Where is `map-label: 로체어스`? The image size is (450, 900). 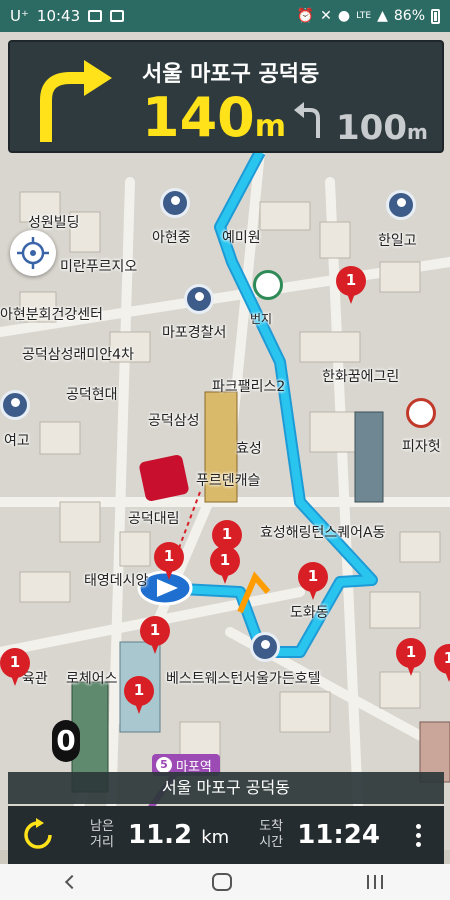 map-label: 로체어스 is located at coordinates (92, 679).